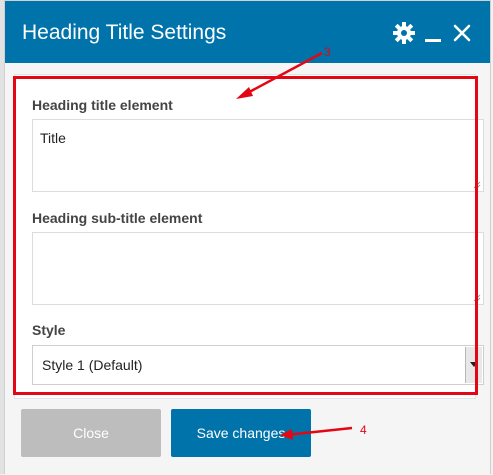  What do you see at coordinates (462, 33) in the screenshot?
I see `close-icon` at bounding box center [462, 33].